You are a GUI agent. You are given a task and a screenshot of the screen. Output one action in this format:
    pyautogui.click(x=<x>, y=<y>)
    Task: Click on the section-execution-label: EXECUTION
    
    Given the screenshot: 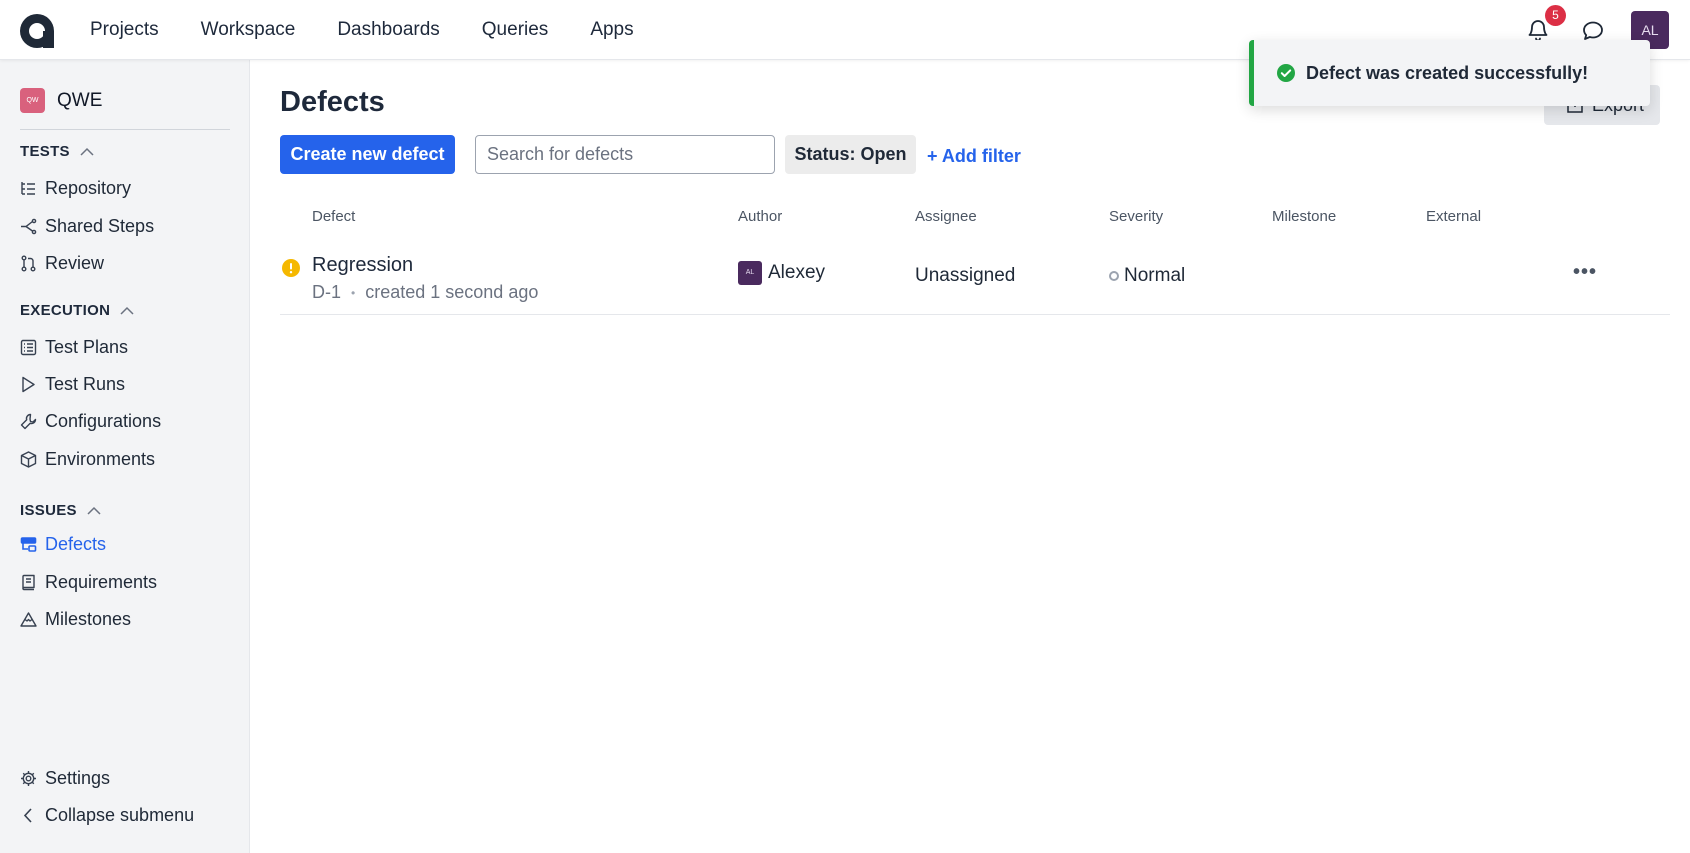 What is the action you would take?
    pyautogui.click(x=65, y=310)
    